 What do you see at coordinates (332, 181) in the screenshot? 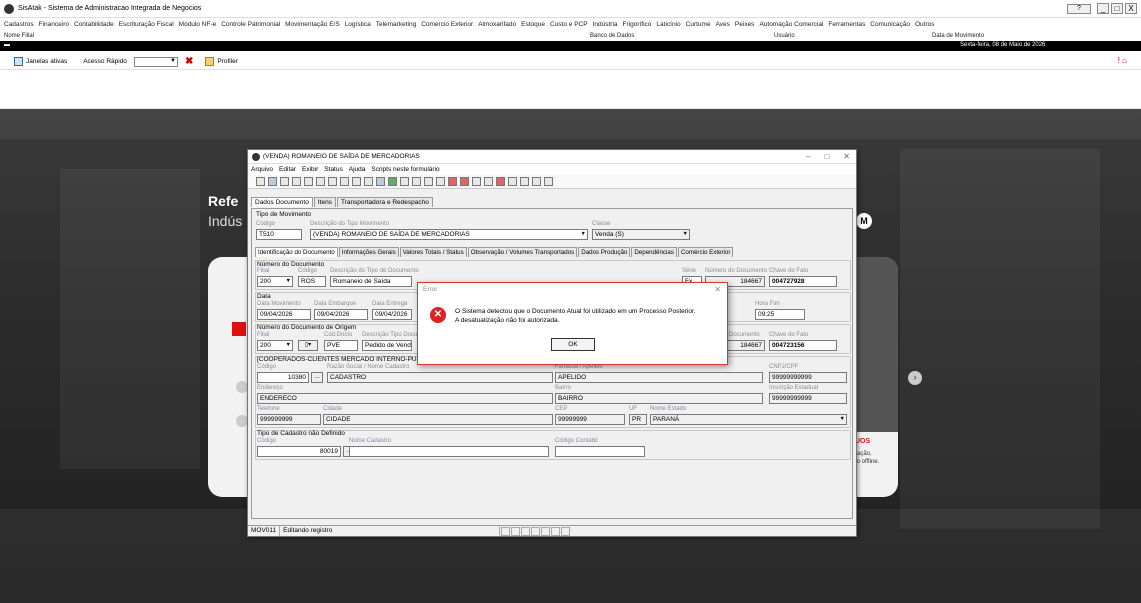
I see `first-icon` at bounding box center [332, 181].